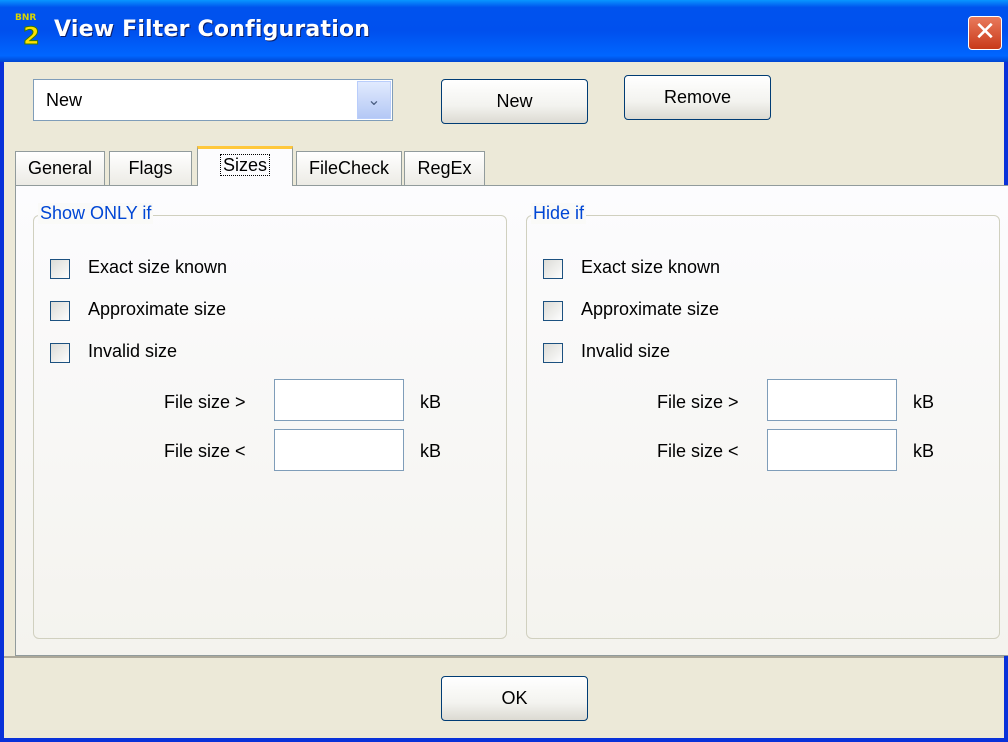 The height and width of the screenshot is (742, 1008). I want to click on show-file-size-greater-unit: kB, so click(431, 402).